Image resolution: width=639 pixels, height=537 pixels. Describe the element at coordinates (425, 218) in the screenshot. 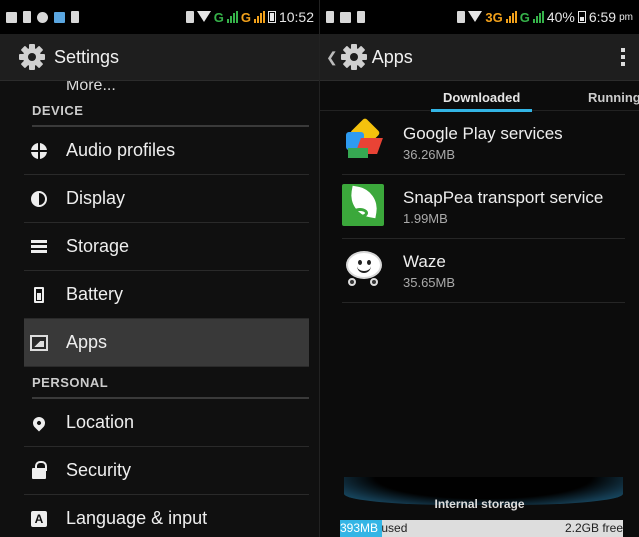

I see `app-size: 1.99MB` at that location.